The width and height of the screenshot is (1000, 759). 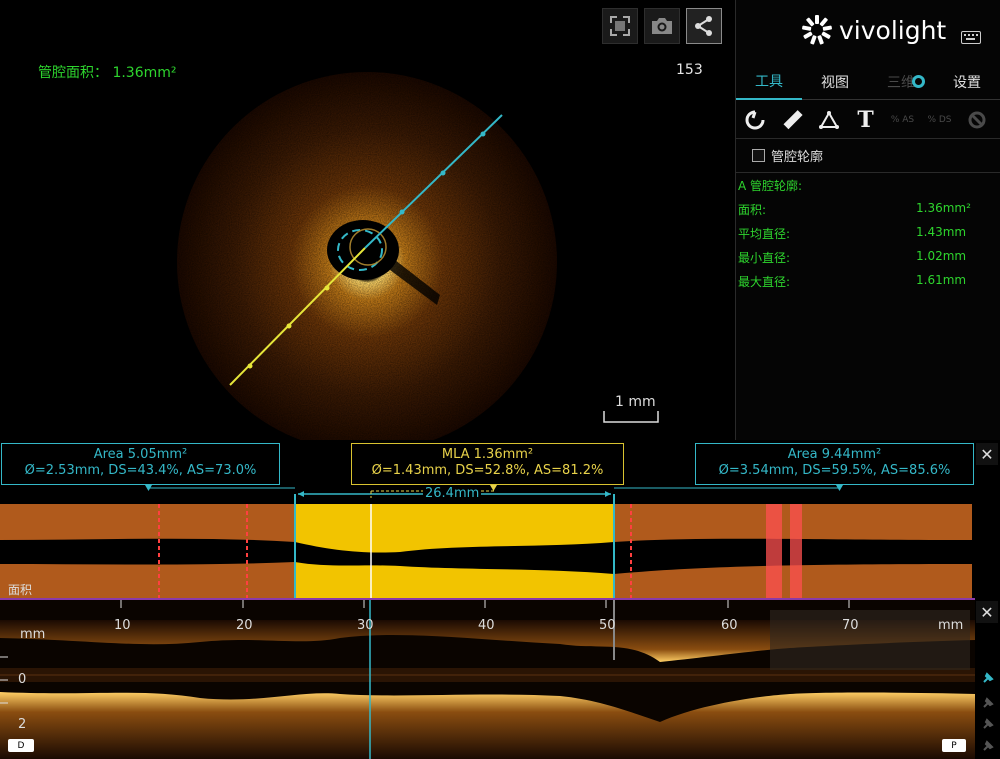 What do you see at coordinates (951, 625) in the screenshot?
I see `axis-unit-right: mm` at bounding box center [951, 625].